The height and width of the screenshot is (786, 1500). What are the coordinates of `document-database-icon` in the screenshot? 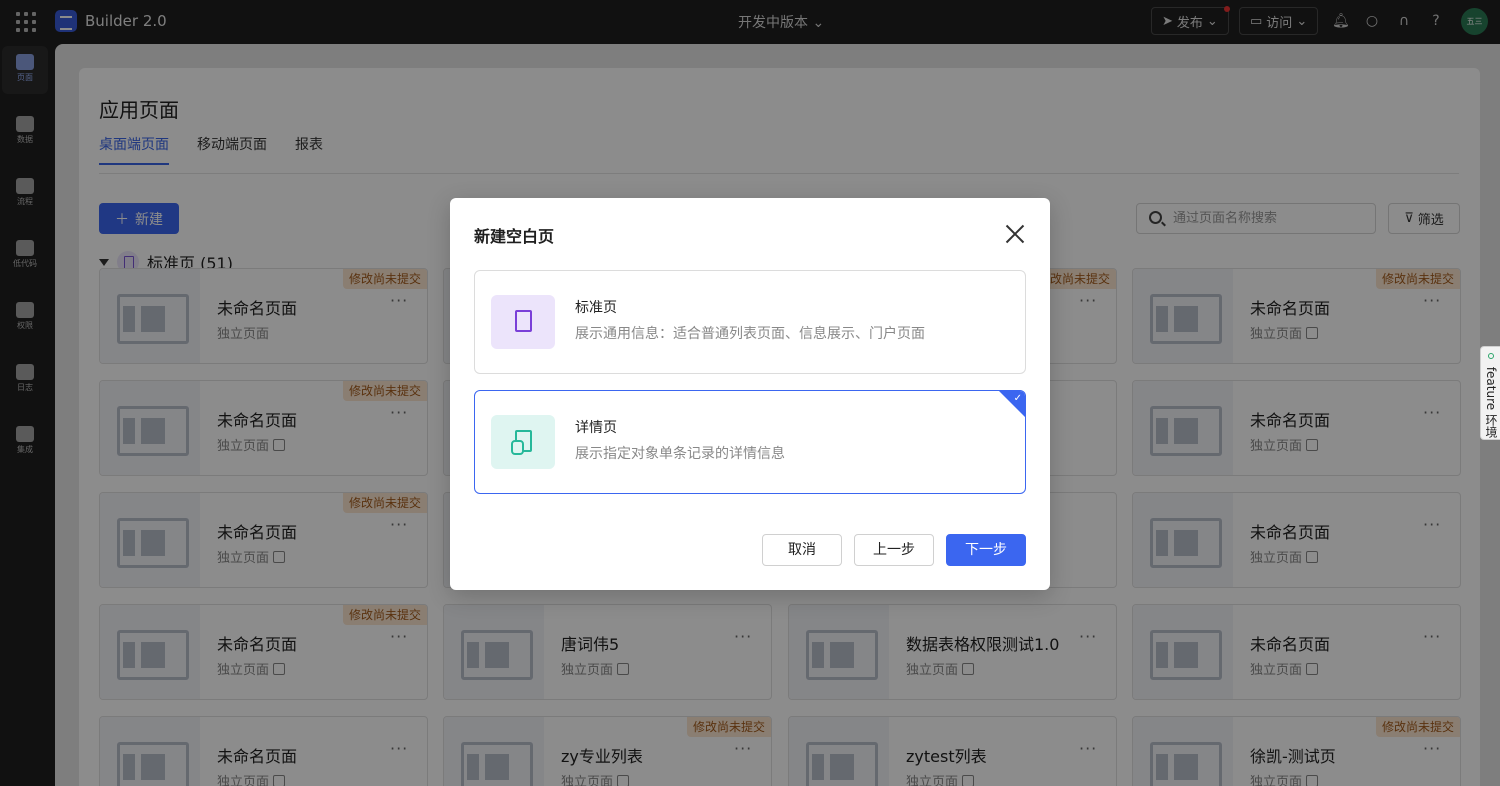 It's located at (521, 442).